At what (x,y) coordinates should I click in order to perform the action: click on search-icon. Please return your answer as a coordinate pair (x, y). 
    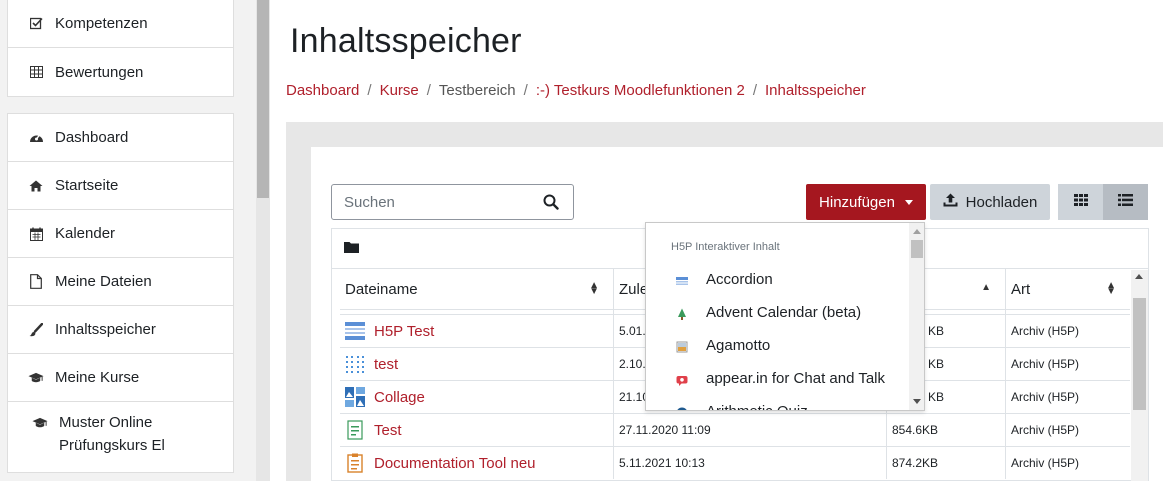
    Looking at the image, I should click on (551, 202).